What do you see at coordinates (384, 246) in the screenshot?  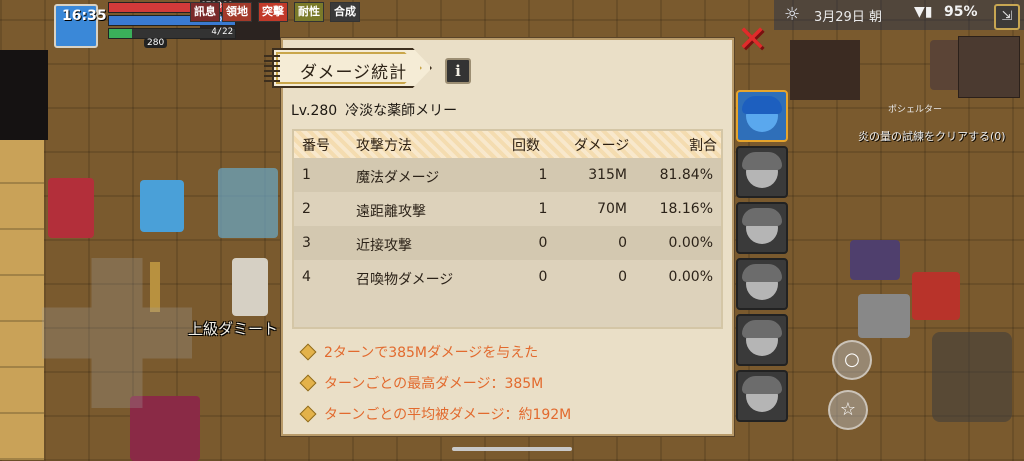 I see `cell-method: 近接攻撃` at bounding box center [384, 246].